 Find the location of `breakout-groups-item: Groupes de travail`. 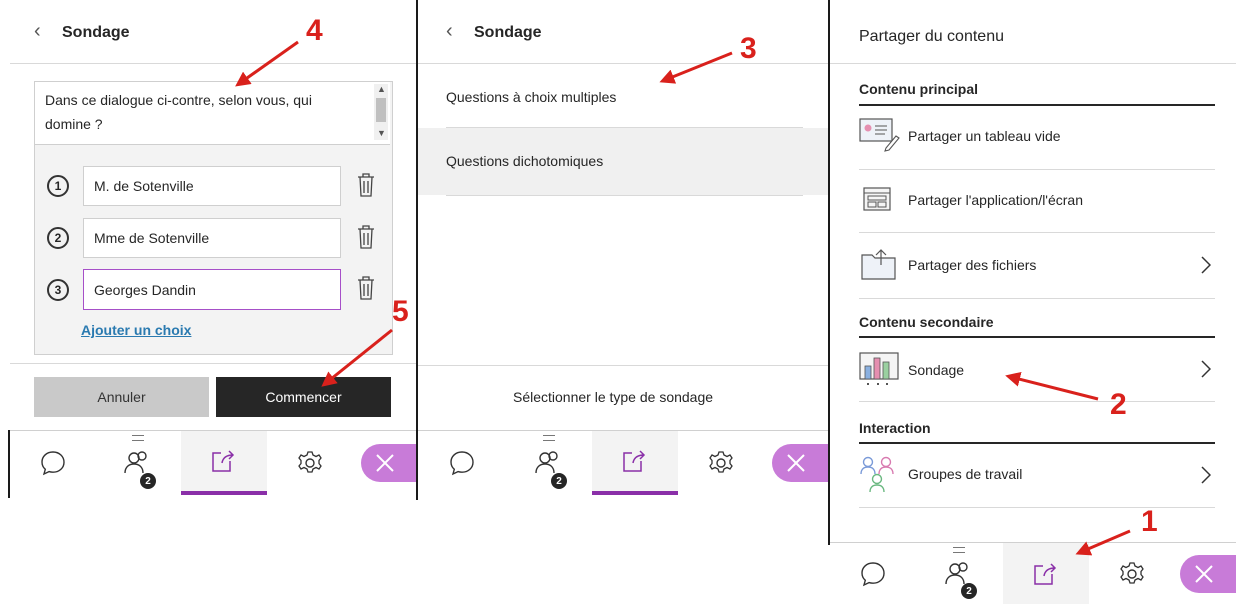

breakout-groups-item: Groupes de travail is located at coordinates (1037, 475).